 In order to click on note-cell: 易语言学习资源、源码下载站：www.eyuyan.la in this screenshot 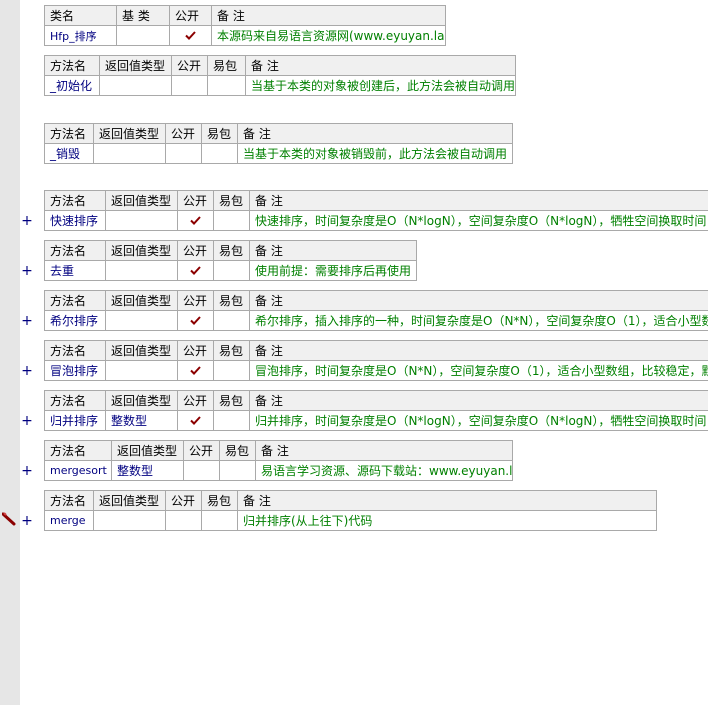, I will do `click(384, 470)`.